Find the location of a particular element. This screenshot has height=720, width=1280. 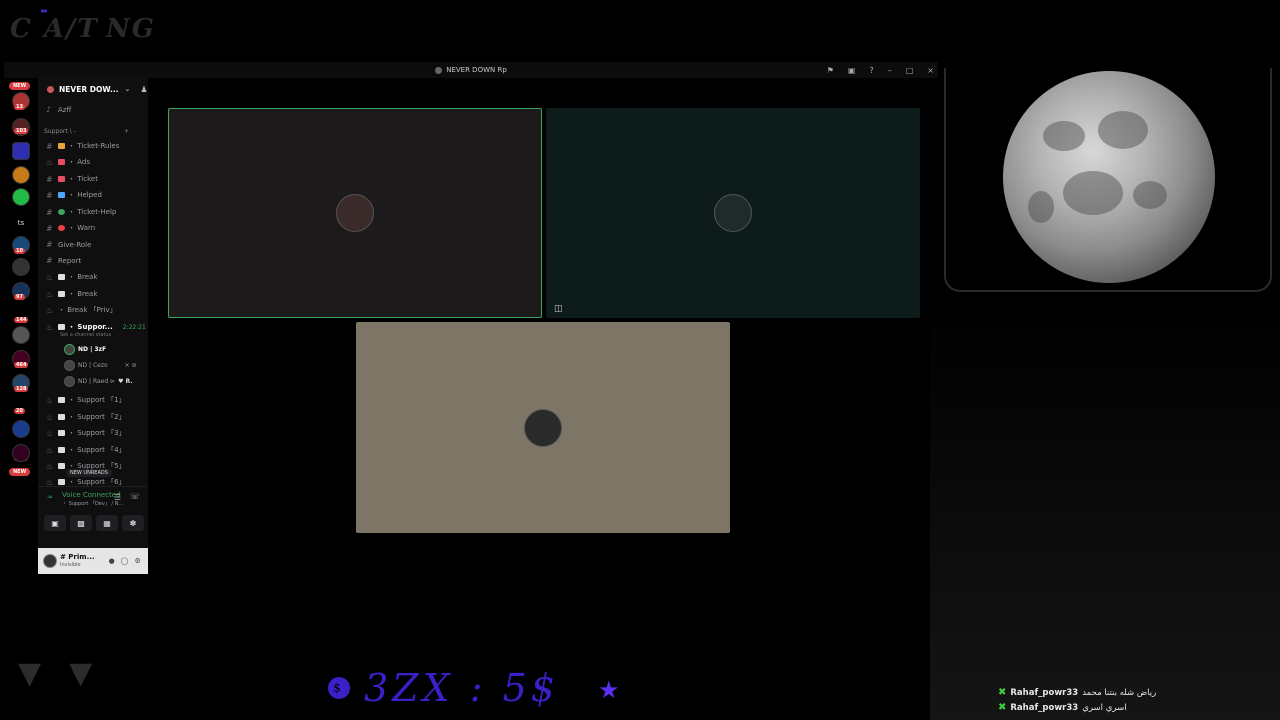

channel-item: ♨ ・ Support 「4」 is located at coordinates (86, 450).